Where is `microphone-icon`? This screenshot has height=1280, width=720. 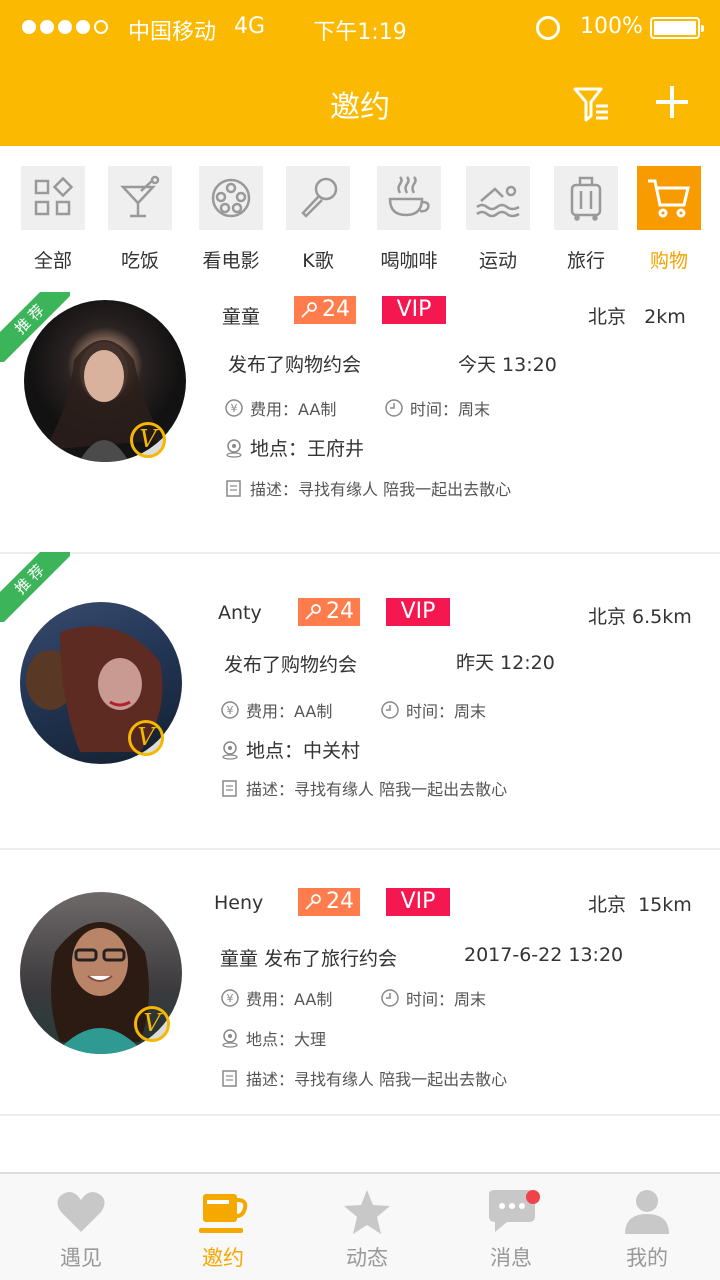 microphone-icon is located at coordinates (319, 197).